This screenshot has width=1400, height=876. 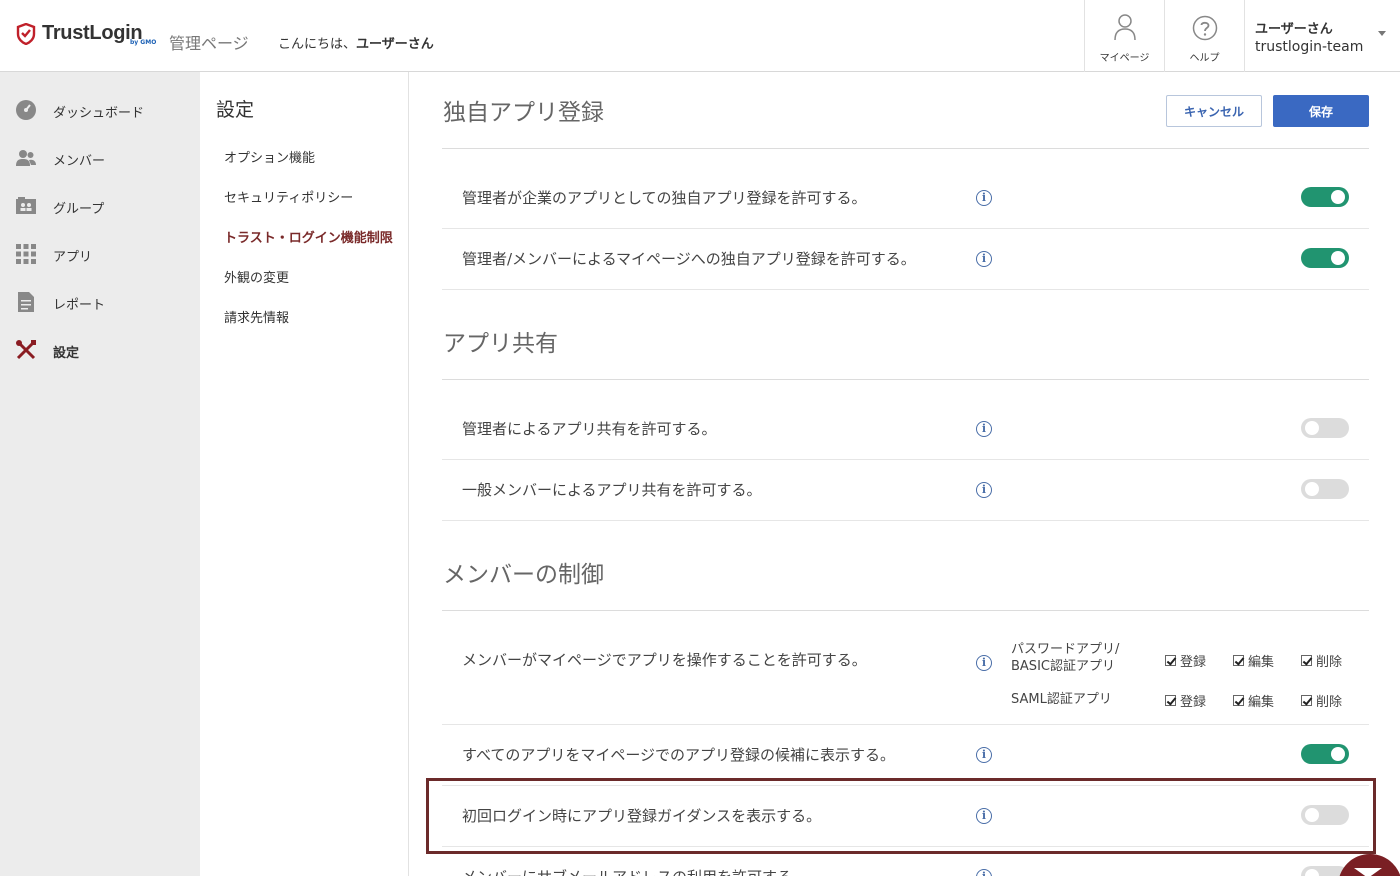 I want to click on sidebar-item-apps: アプリ, so click(x=100, y=254).